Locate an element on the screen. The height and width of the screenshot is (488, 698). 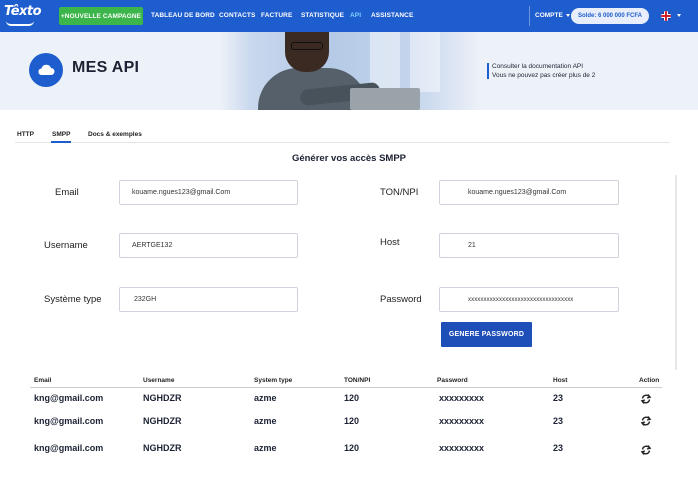
solde-badge: Solde: 6 000 000 FCFA is located at coordinates (610, 16).